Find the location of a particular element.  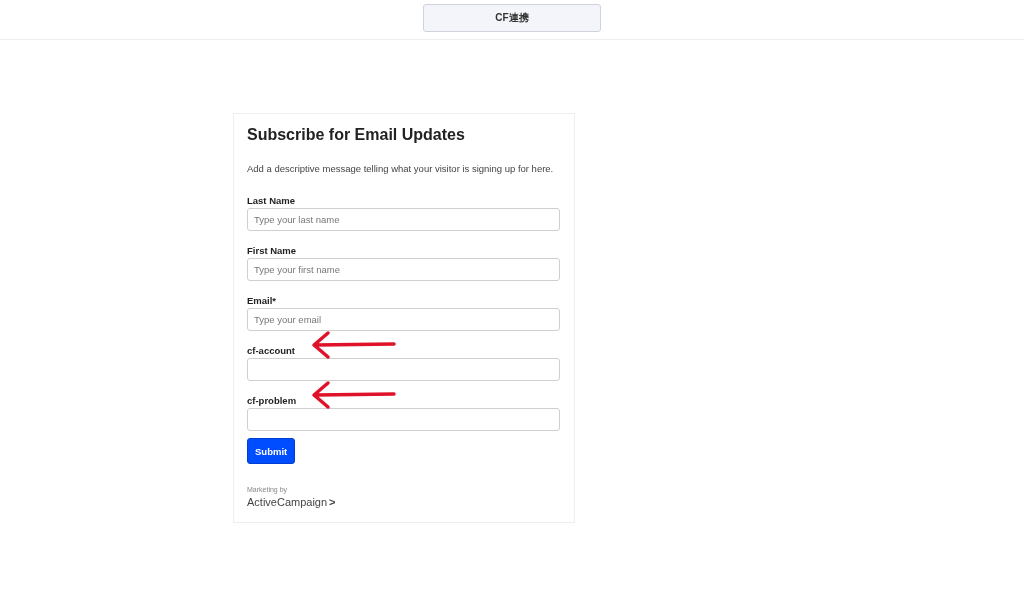

brand-mark: > is located at coordinates (332, 502).